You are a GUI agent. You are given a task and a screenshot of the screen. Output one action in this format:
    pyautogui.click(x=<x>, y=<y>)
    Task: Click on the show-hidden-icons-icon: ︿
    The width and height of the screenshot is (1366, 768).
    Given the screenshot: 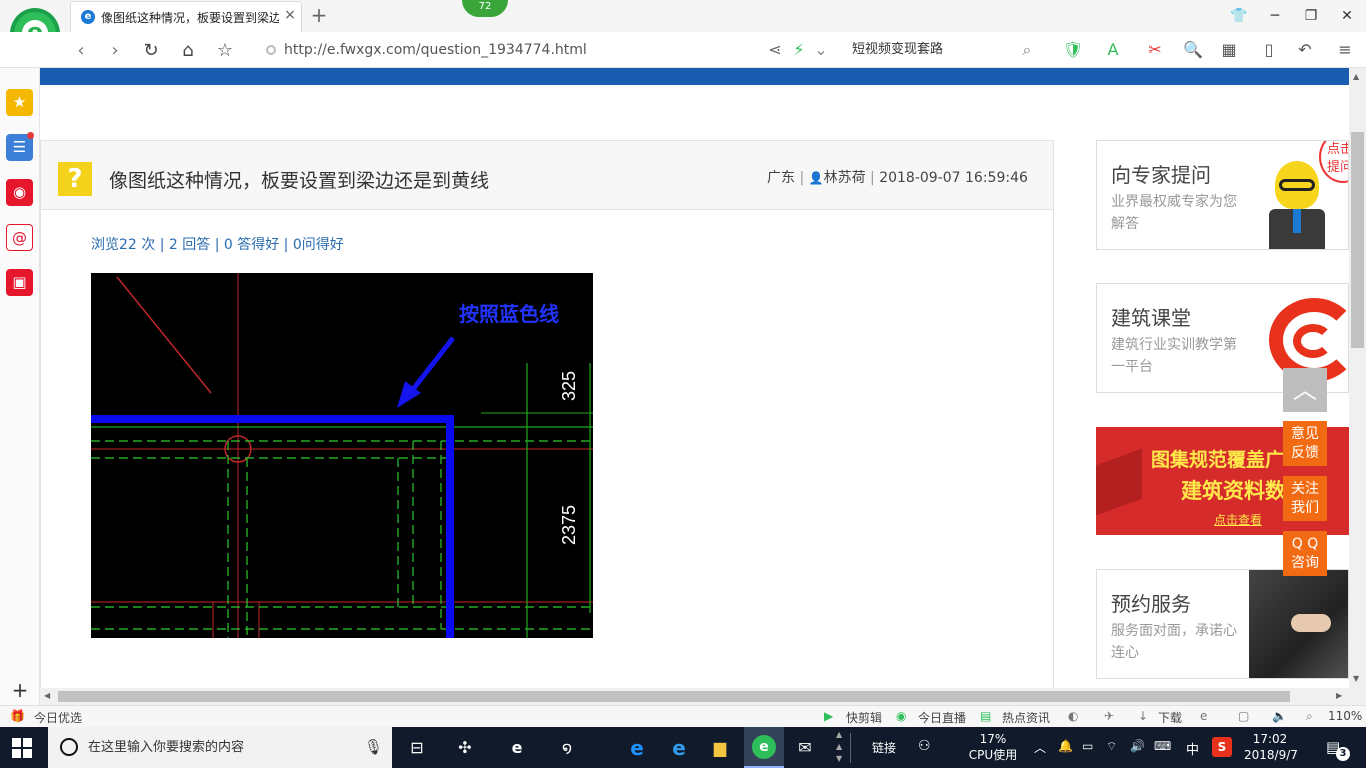 What is the action you would take?
    pyautogui.click(x=1040, y=747)
    